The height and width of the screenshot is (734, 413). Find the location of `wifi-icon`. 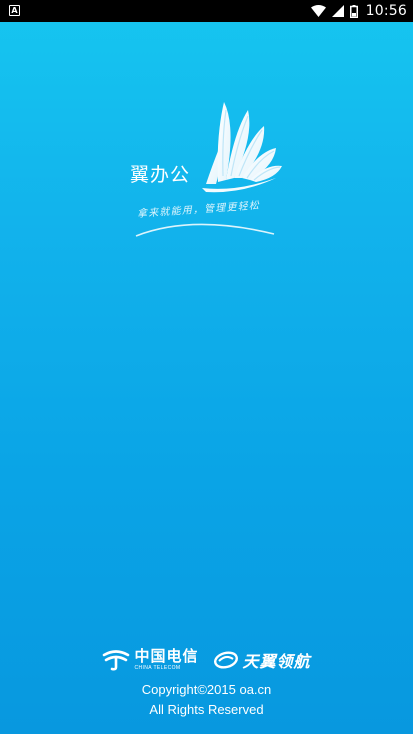

wifi-icon is located at coordinates (318, 11).